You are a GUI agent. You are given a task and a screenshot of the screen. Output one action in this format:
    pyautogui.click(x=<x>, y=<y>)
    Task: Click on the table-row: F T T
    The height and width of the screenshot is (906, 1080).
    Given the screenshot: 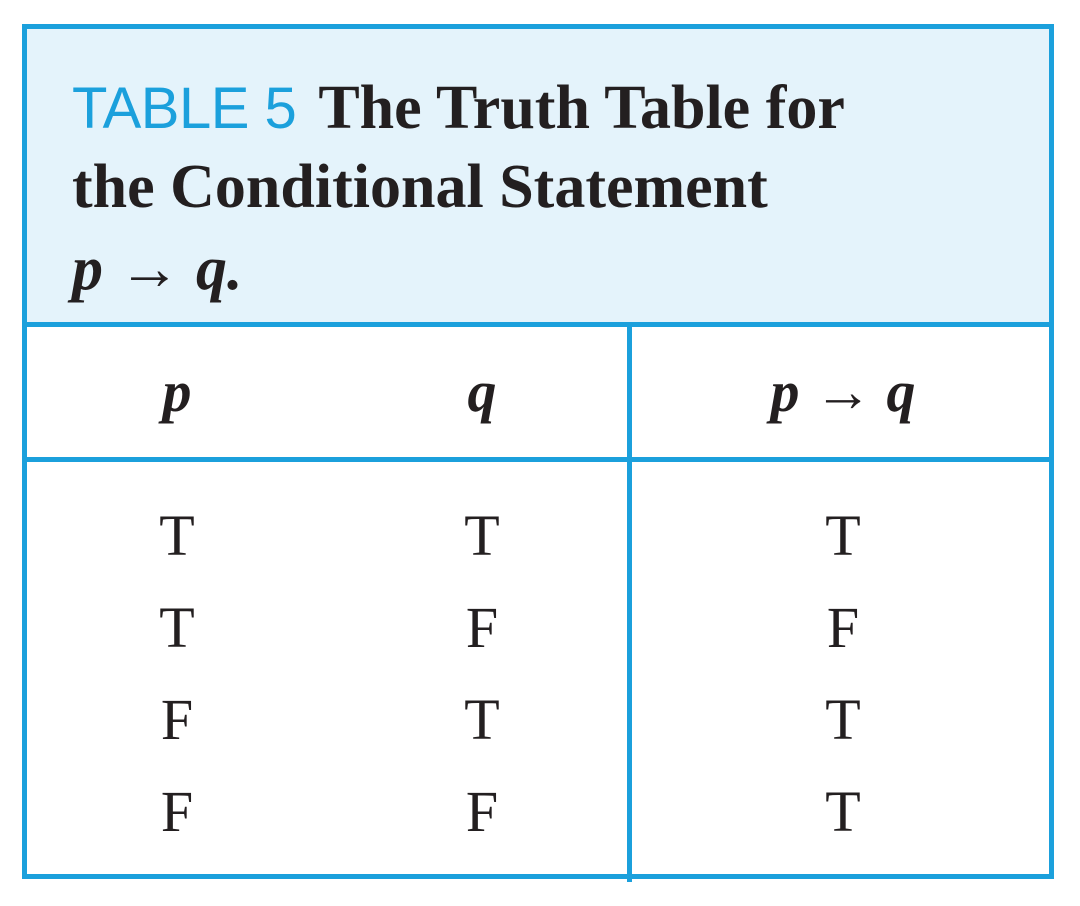 What is the action you would take?
    pyautogui.click(x=538, y=720)
    